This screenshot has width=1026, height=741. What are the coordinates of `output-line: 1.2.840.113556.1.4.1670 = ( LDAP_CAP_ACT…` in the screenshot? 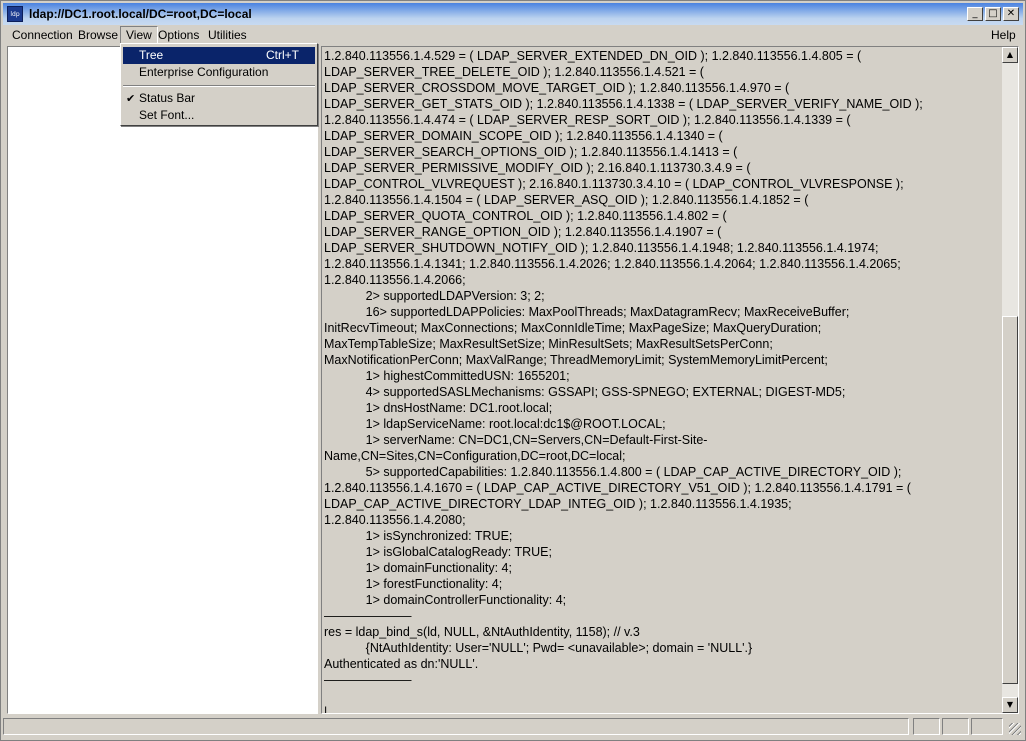 It's located at (617, 488).